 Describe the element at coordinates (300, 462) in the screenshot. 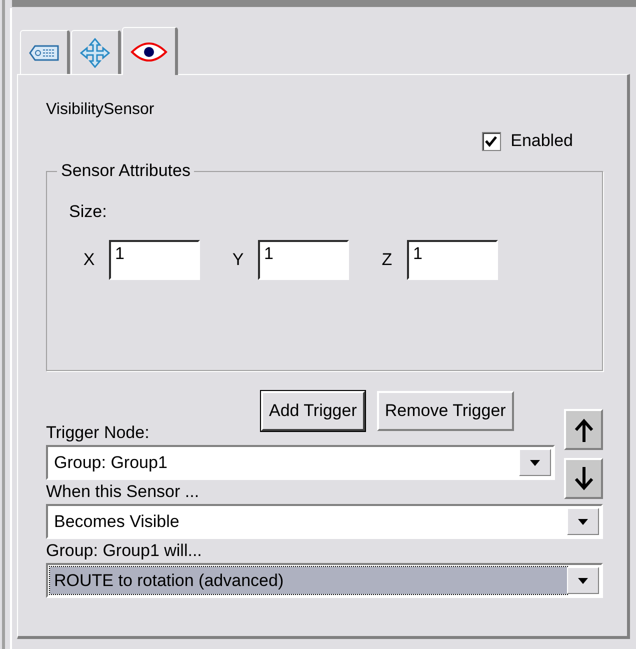

I see `dropdown: Group: Group1` at that location.